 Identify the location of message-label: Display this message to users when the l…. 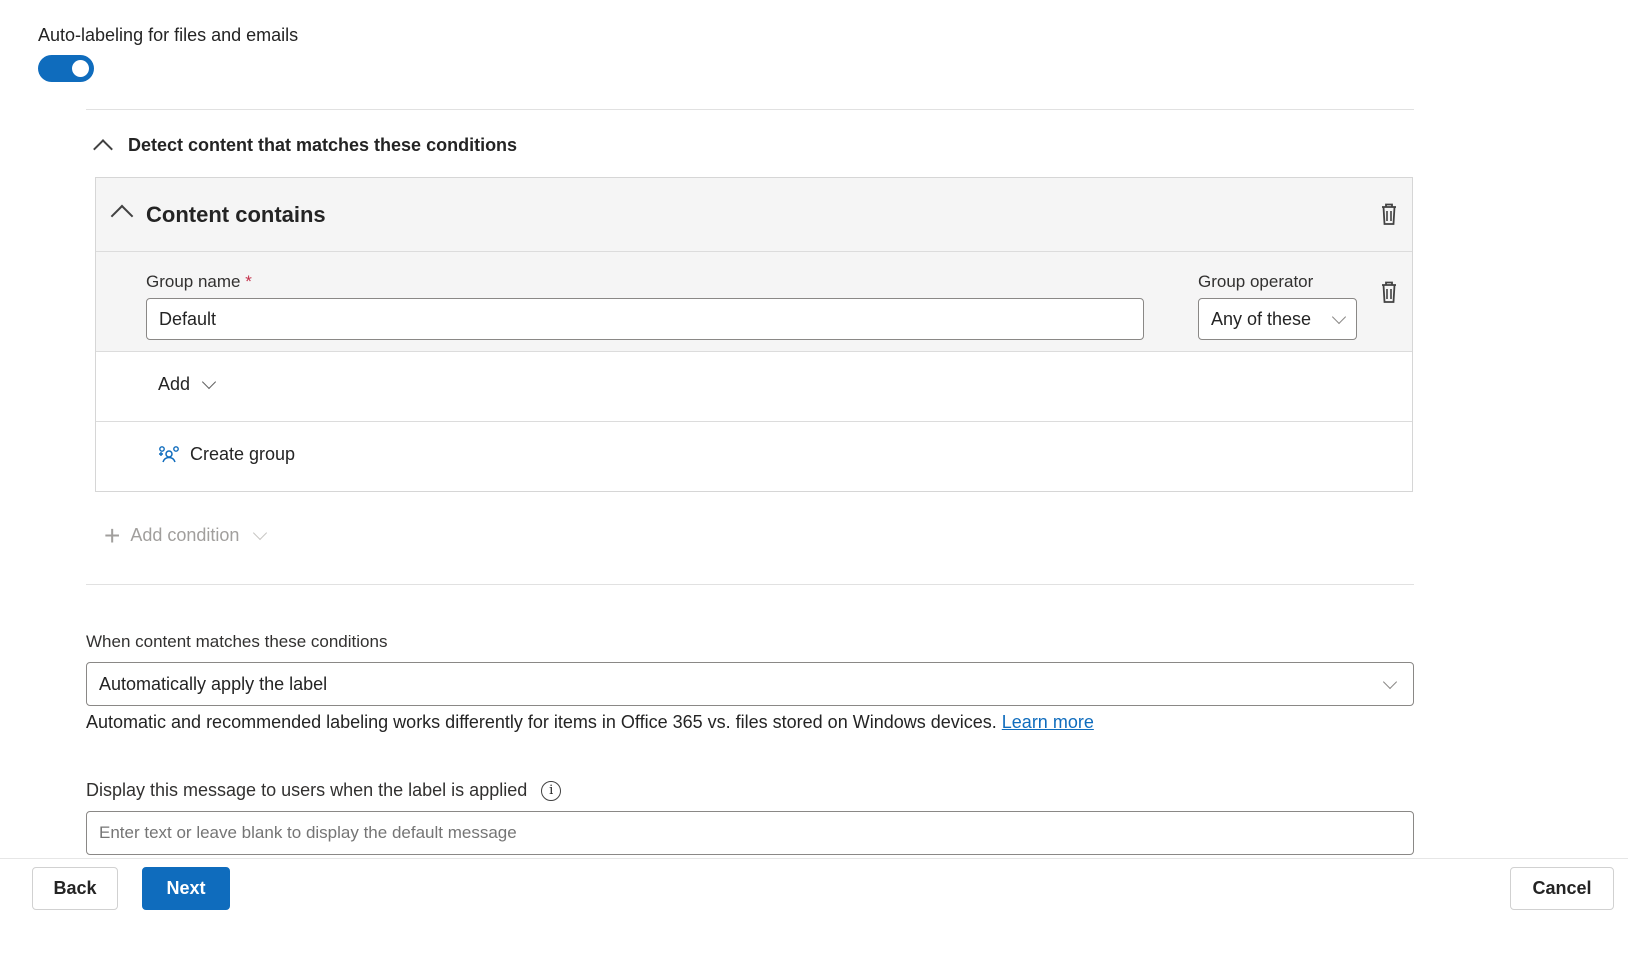
(307, 790).